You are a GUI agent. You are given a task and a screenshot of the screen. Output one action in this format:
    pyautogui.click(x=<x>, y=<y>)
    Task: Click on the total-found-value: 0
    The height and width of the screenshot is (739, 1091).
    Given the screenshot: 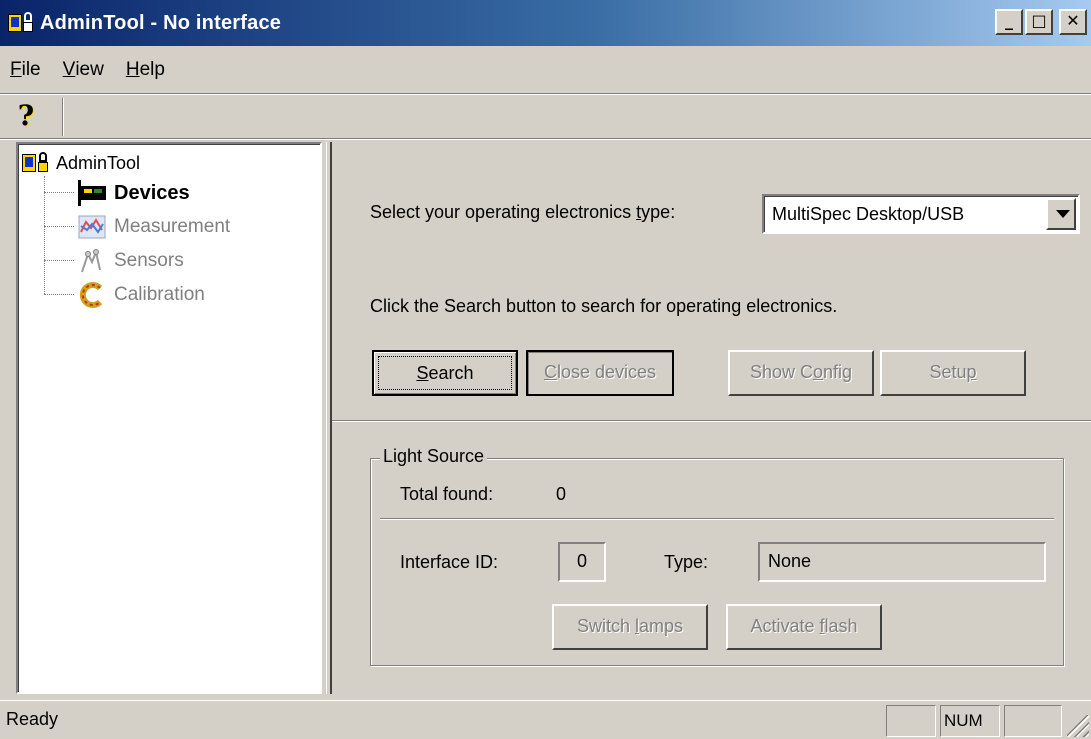 What is the action you would take?
    pyautogui.click(x=561, y=494)
    